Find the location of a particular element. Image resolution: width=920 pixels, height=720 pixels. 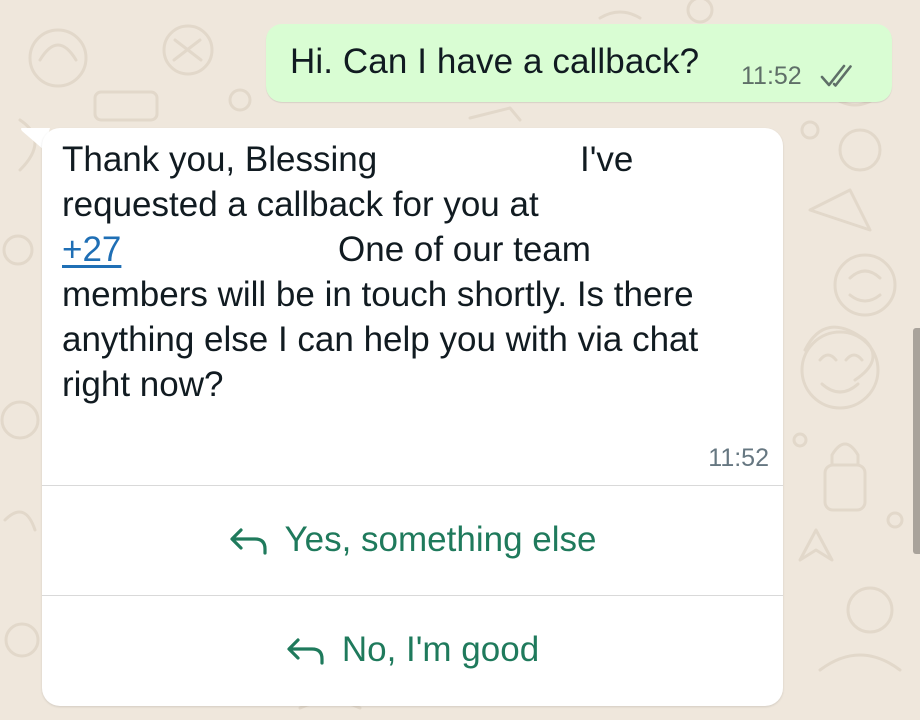

message-text-fragment: One of our team is located at coordinates (464, 249).